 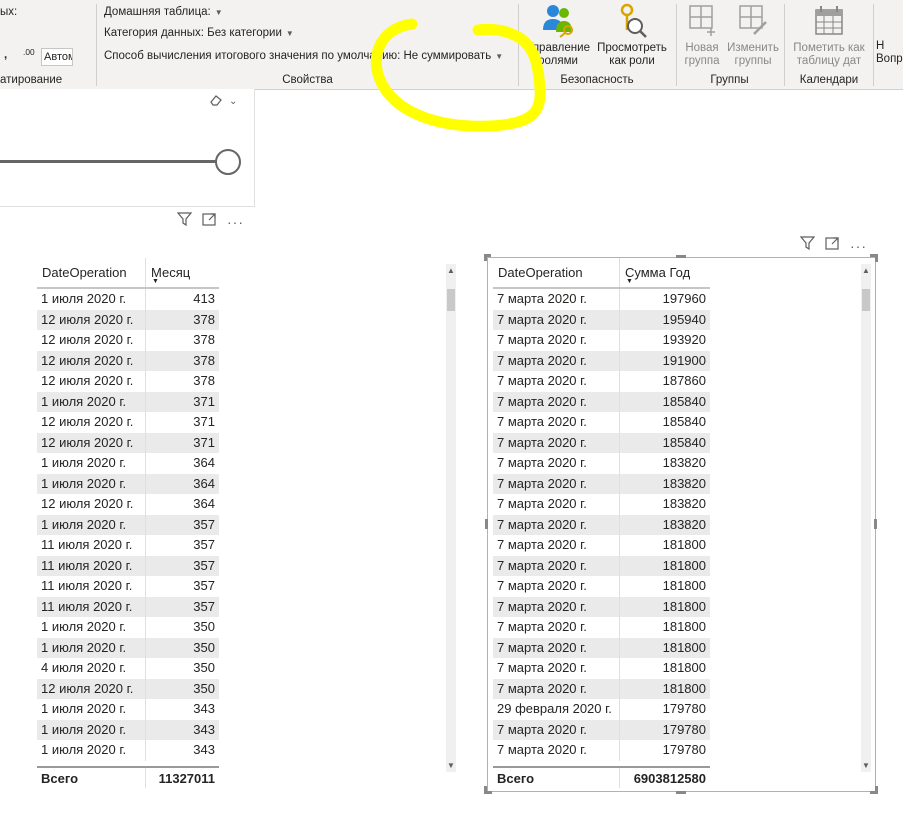 What do you see at coordinates (29, 54) in the screenshot?
I see `decimal-places-icon: .00` at bounding box center [29, 54].